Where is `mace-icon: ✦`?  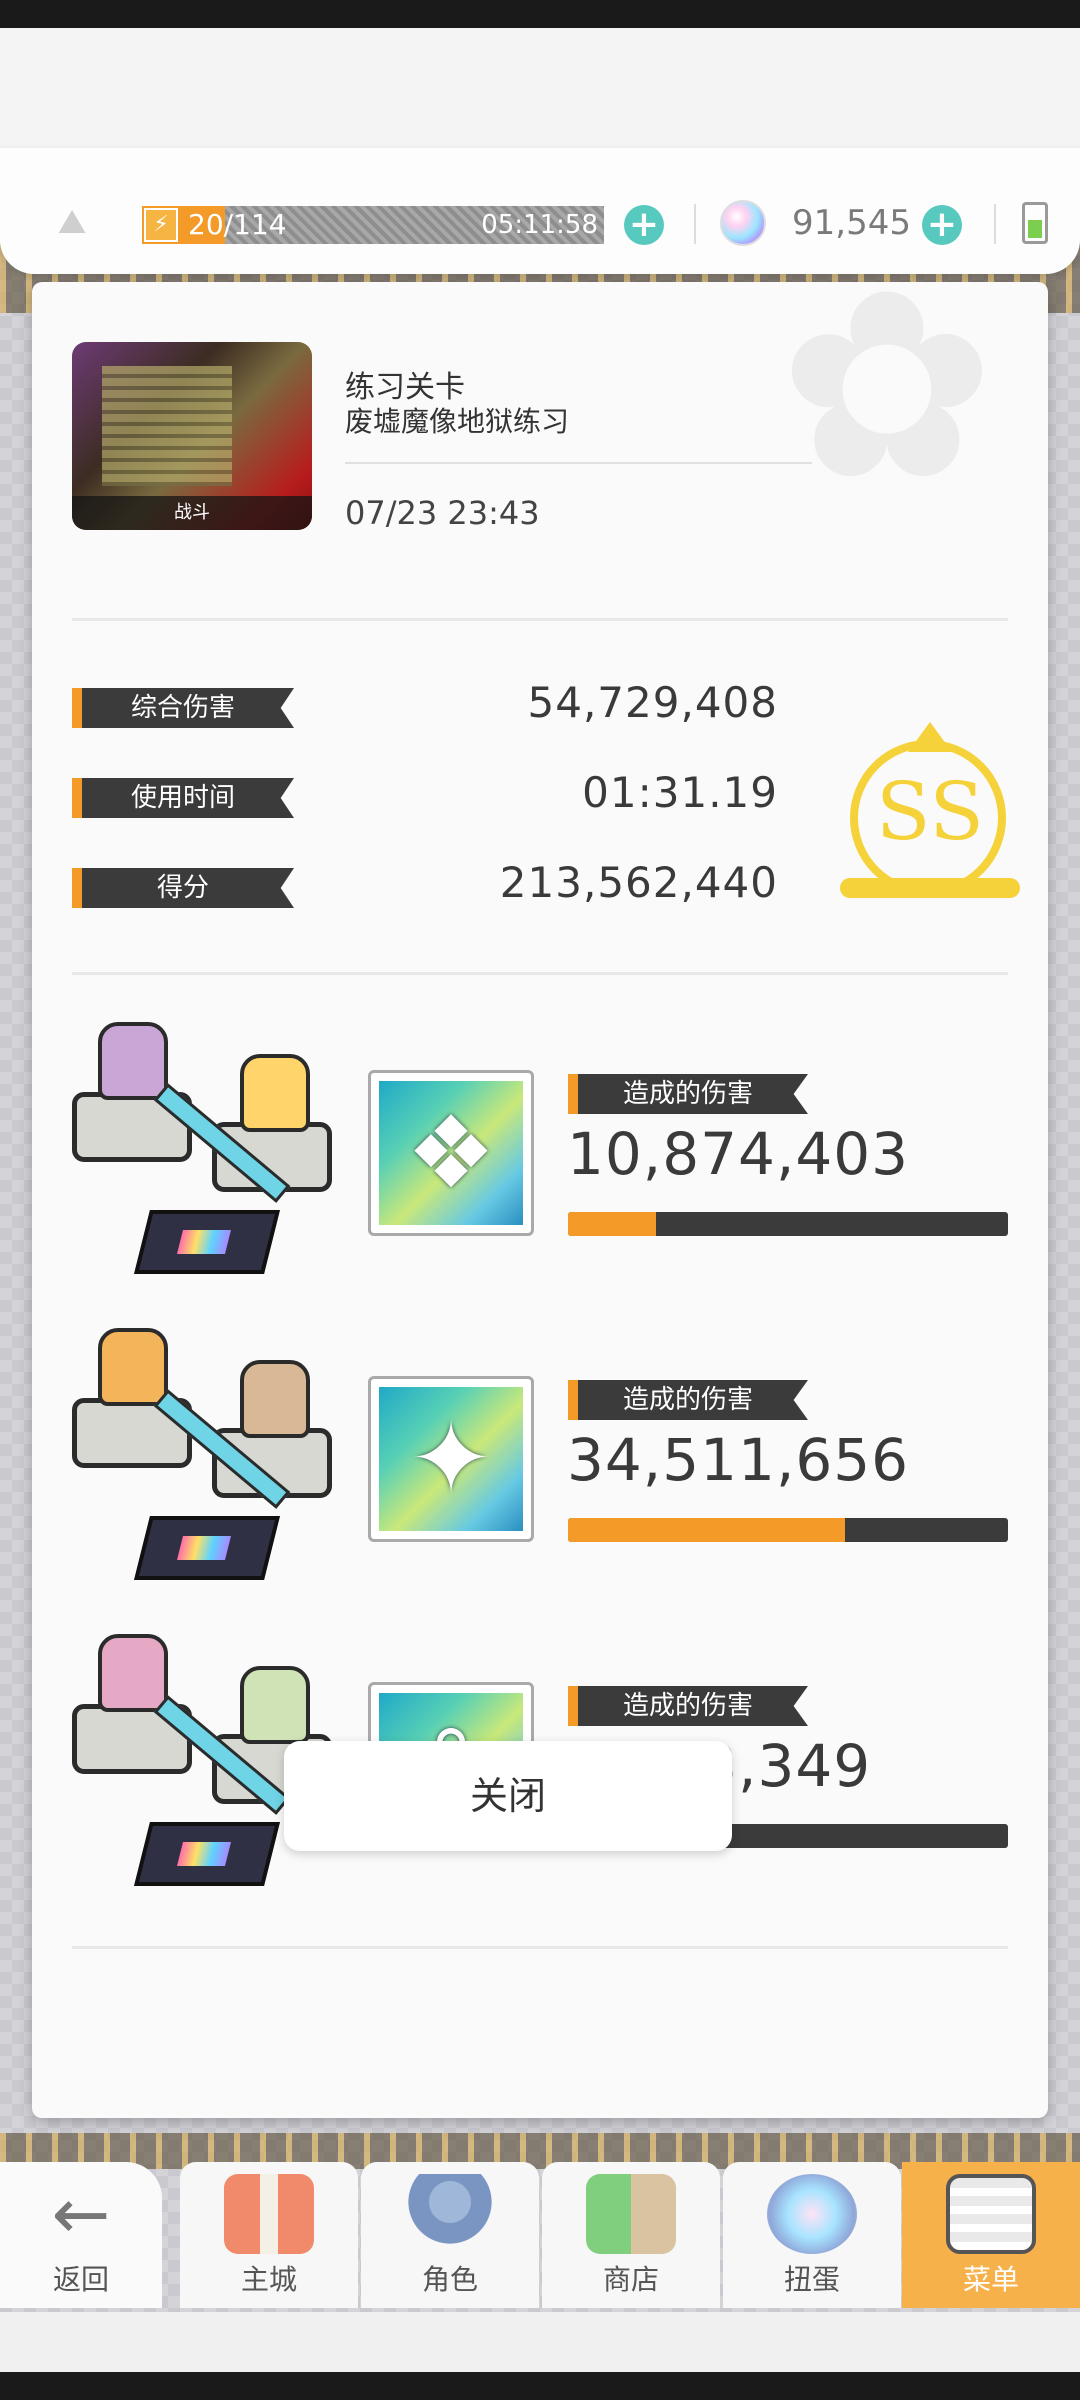 mace-icon: ✦ is located at coordinates (451, 1458).